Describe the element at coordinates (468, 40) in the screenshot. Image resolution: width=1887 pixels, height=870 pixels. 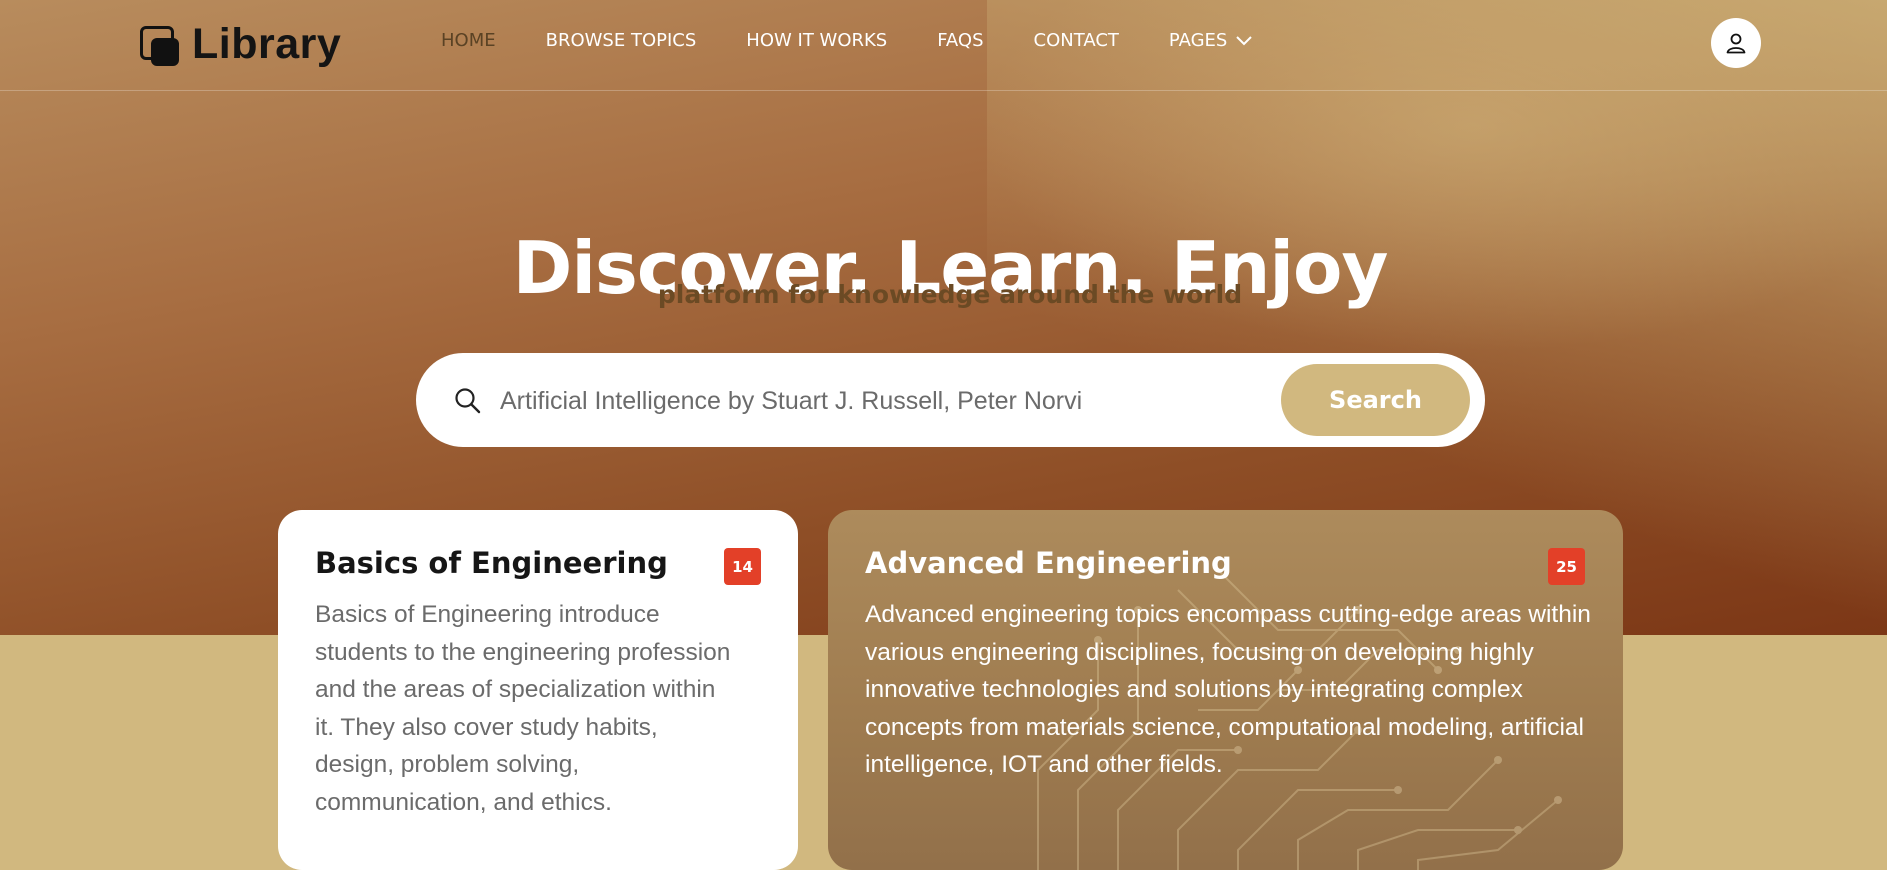
I see `nav-link-home: HOME` at that location.